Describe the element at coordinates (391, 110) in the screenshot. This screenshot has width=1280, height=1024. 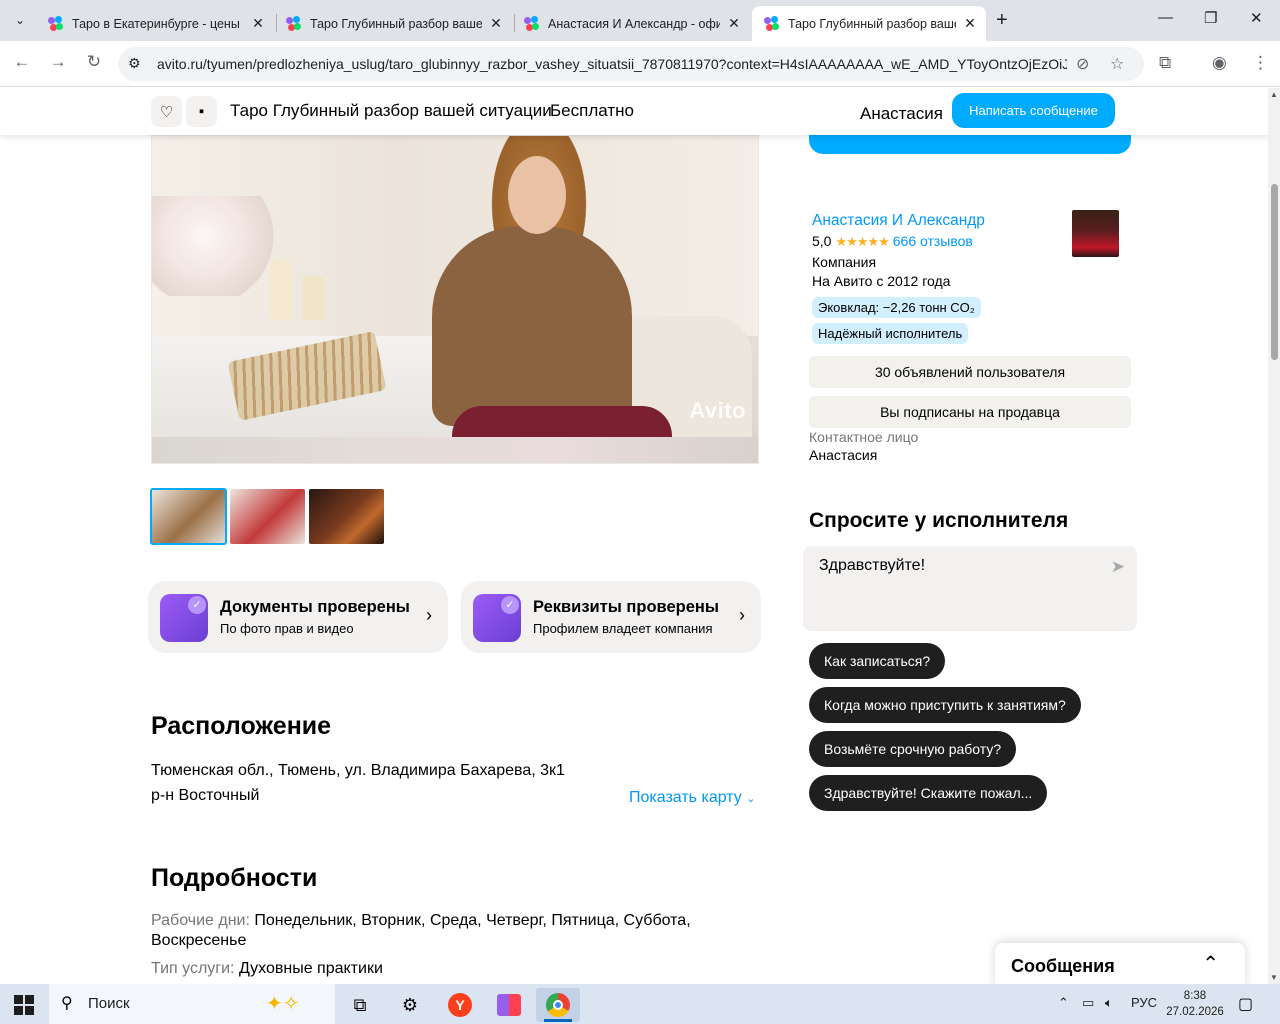
I see `listing-title: Таро Глубинный разбор вашей ситуации` at that location.